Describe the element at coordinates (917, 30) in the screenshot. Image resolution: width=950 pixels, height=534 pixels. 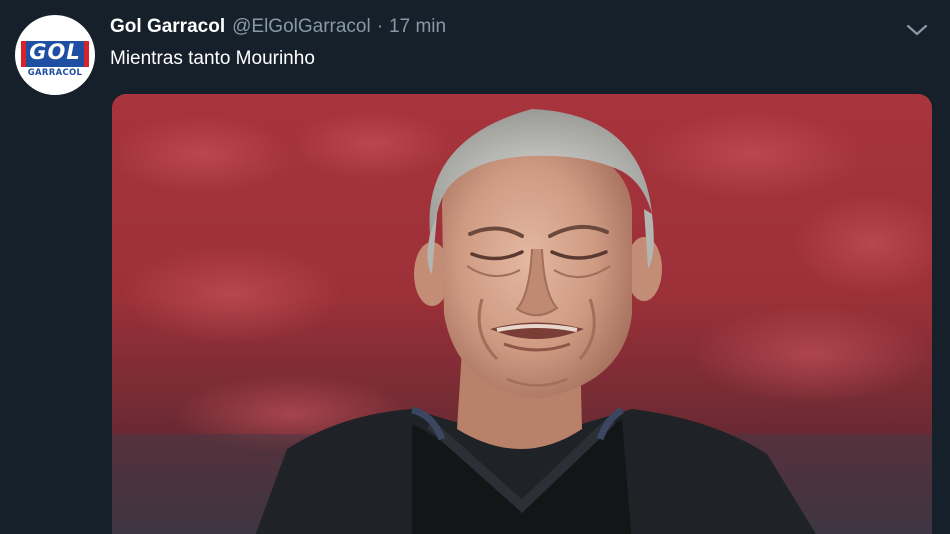
I see `chevron-down-icon` at that location.